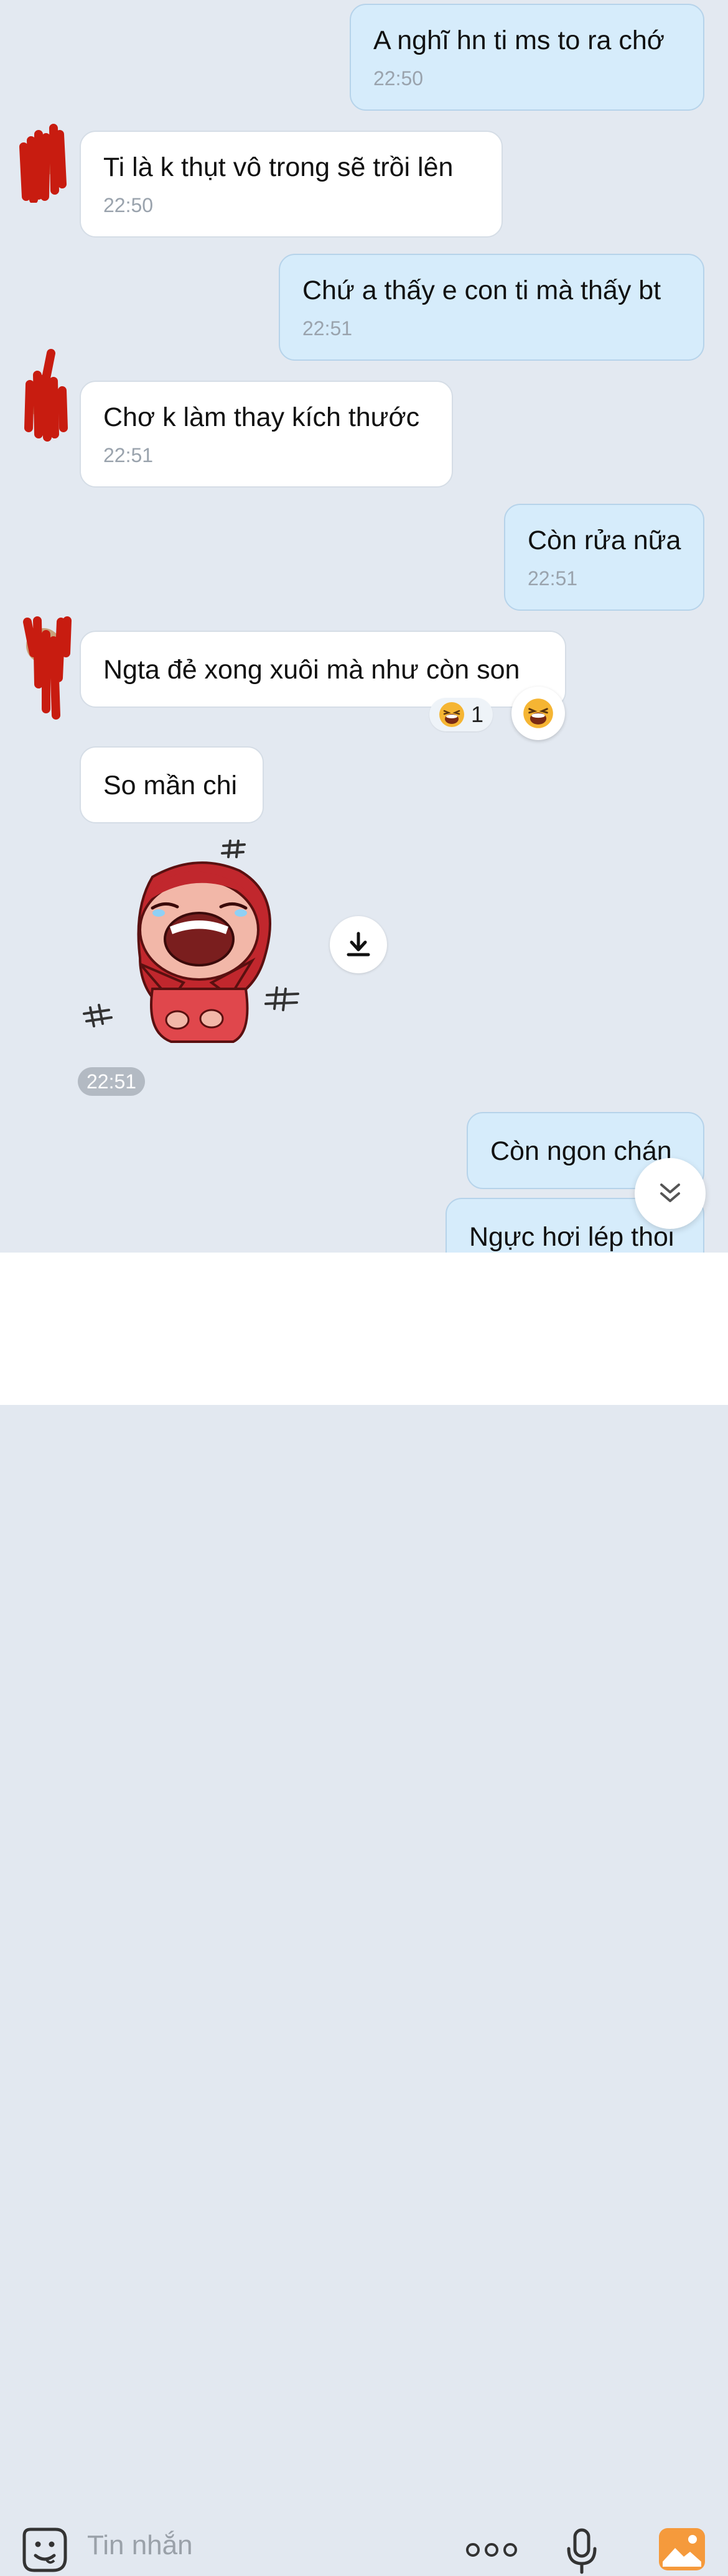 Image resolution: width=728 pixels, height=2576 pixels. What do you see at coordinates (527, 57) in the screenshot?
I see `outgoing-message: A nghĩ hn ti ms to ra chớ 22:50` at bounding box center [527, 57].